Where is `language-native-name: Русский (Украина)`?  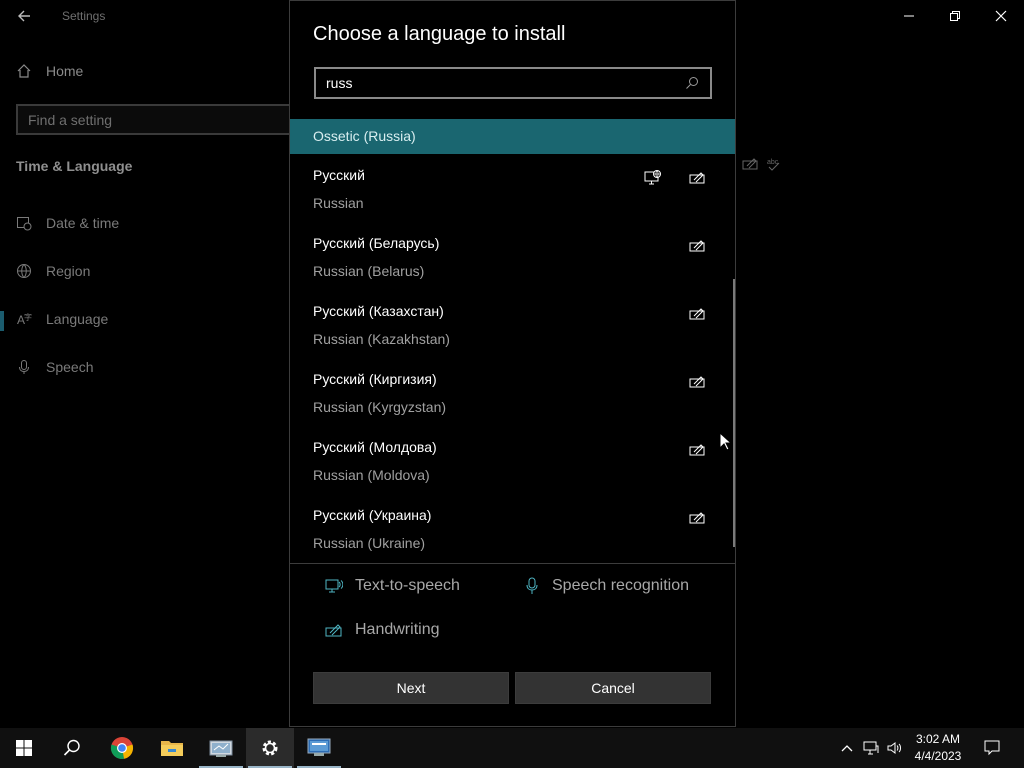
language-native-name: Русский (Украина) is located at coordinates (372, 515).